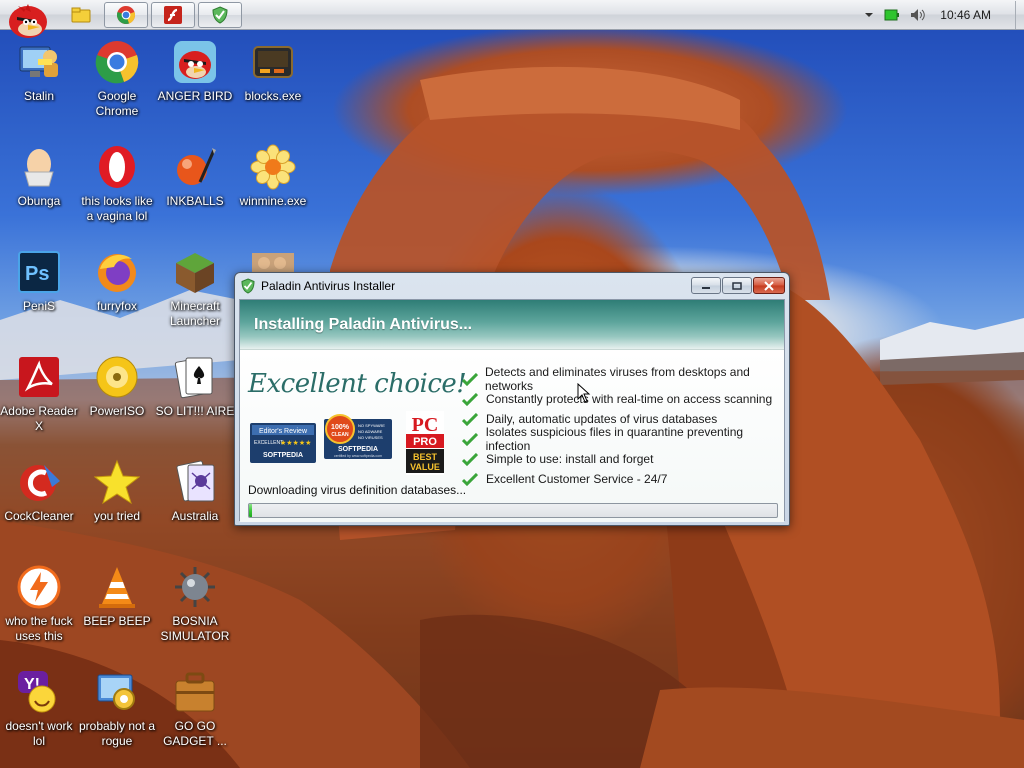  I want to click on desktop-icon-anger-bird: ANGER BIRD, so click(195, 71).